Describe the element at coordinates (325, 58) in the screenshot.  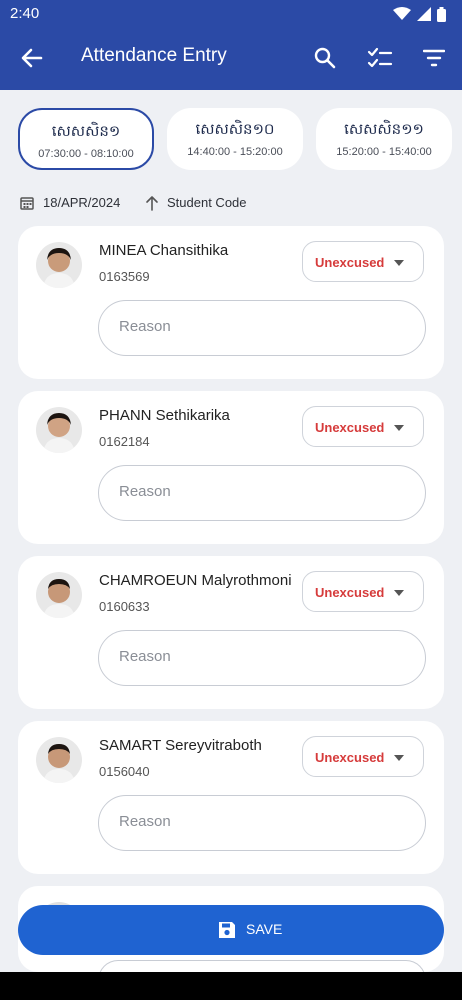
I see `search-icon` at that location.